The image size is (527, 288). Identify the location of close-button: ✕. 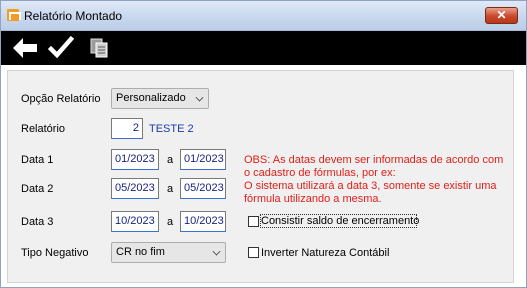
(501, 15).